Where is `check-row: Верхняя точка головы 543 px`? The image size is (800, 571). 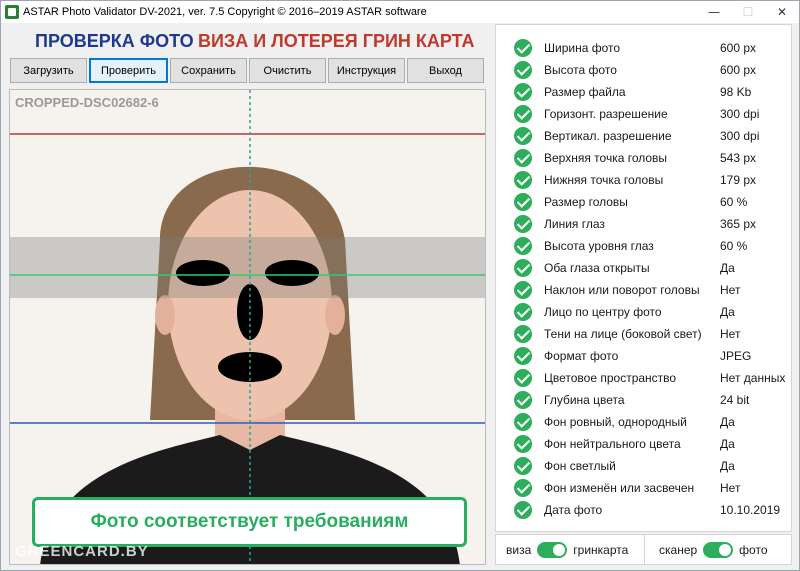
check-row: Верхняя точка головы 543 px is located at coordinates (643, 158).